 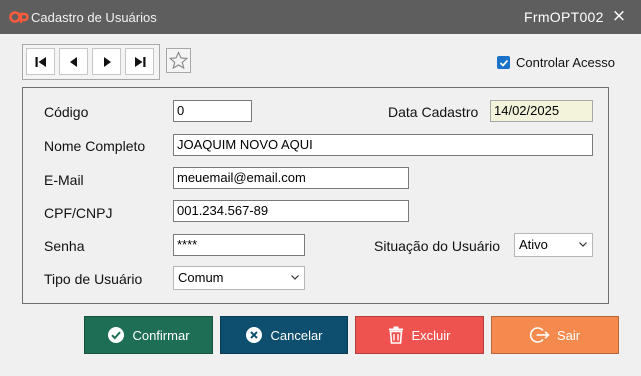 I want to click on excluir-button: Excluir, so click(x=419, y=335).